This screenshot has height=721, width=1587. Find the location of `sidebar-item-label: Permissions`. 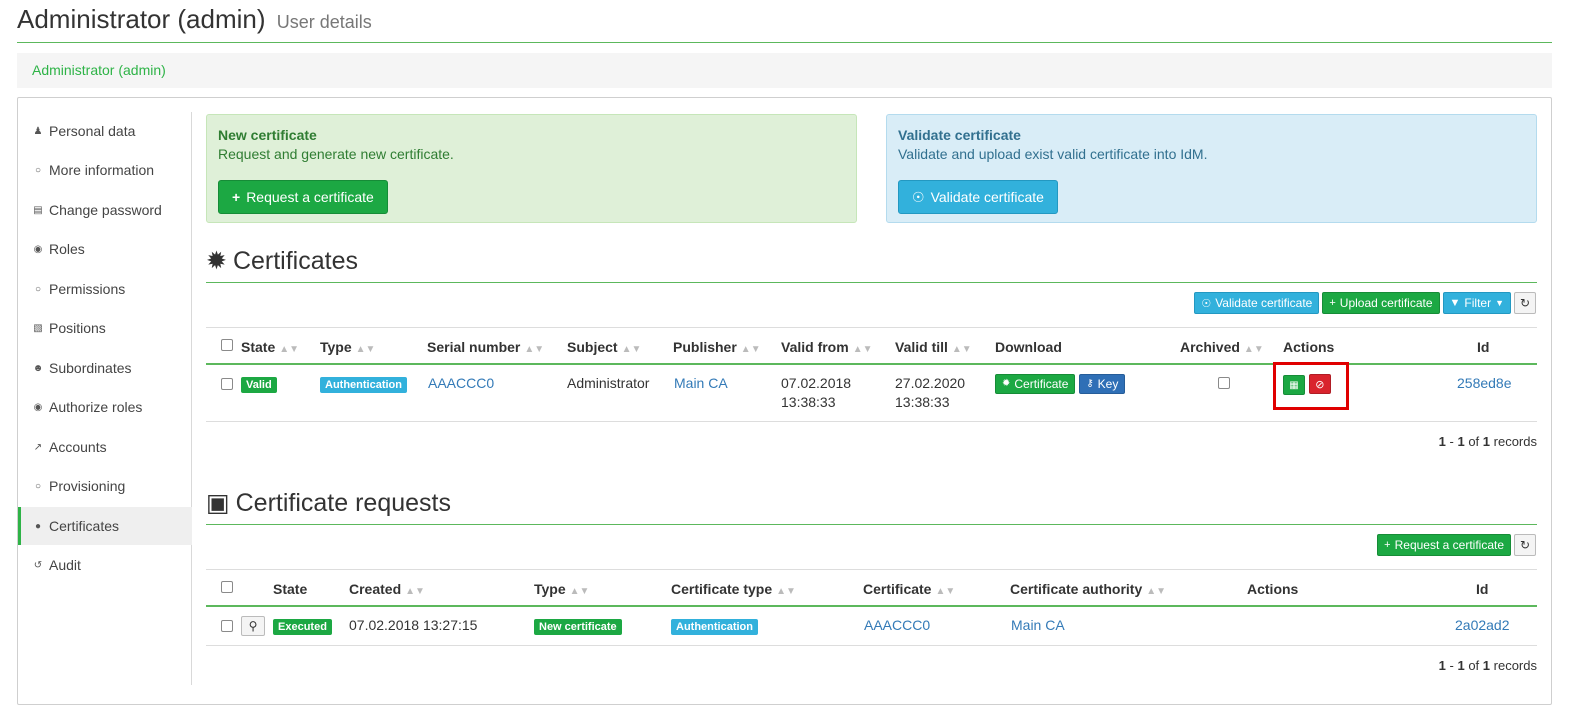

sidebar-item-label: Permissions is located at coordinates (87, 289).